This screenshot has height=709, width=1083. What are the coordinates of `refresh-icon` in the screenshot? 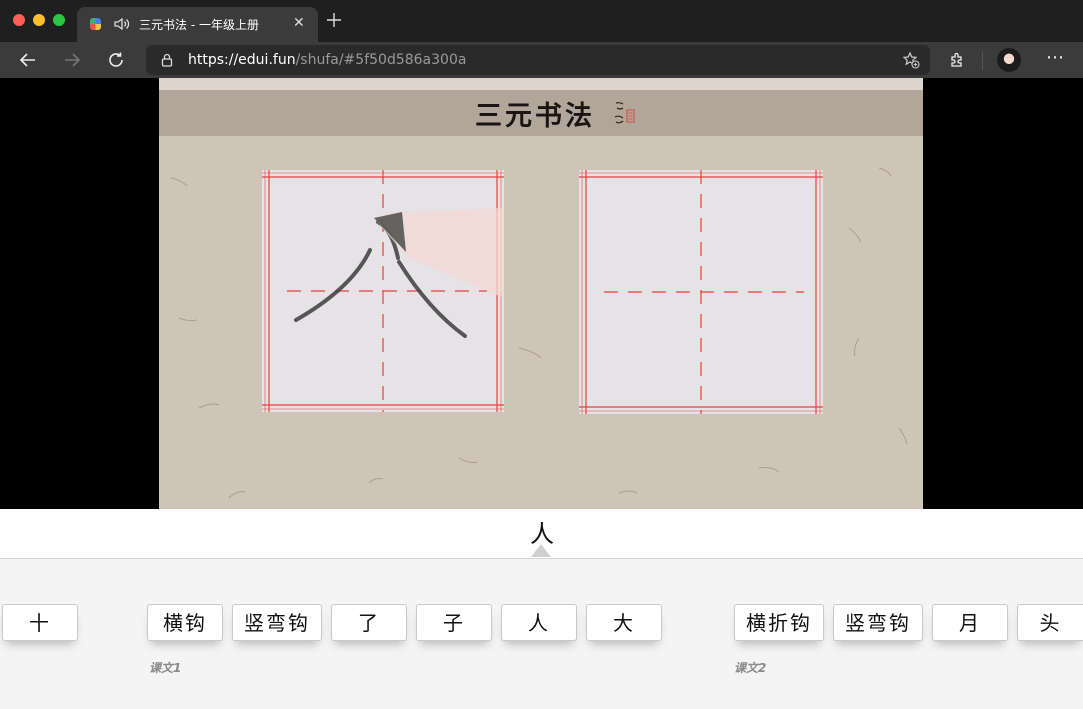 It's located at (116, 60).